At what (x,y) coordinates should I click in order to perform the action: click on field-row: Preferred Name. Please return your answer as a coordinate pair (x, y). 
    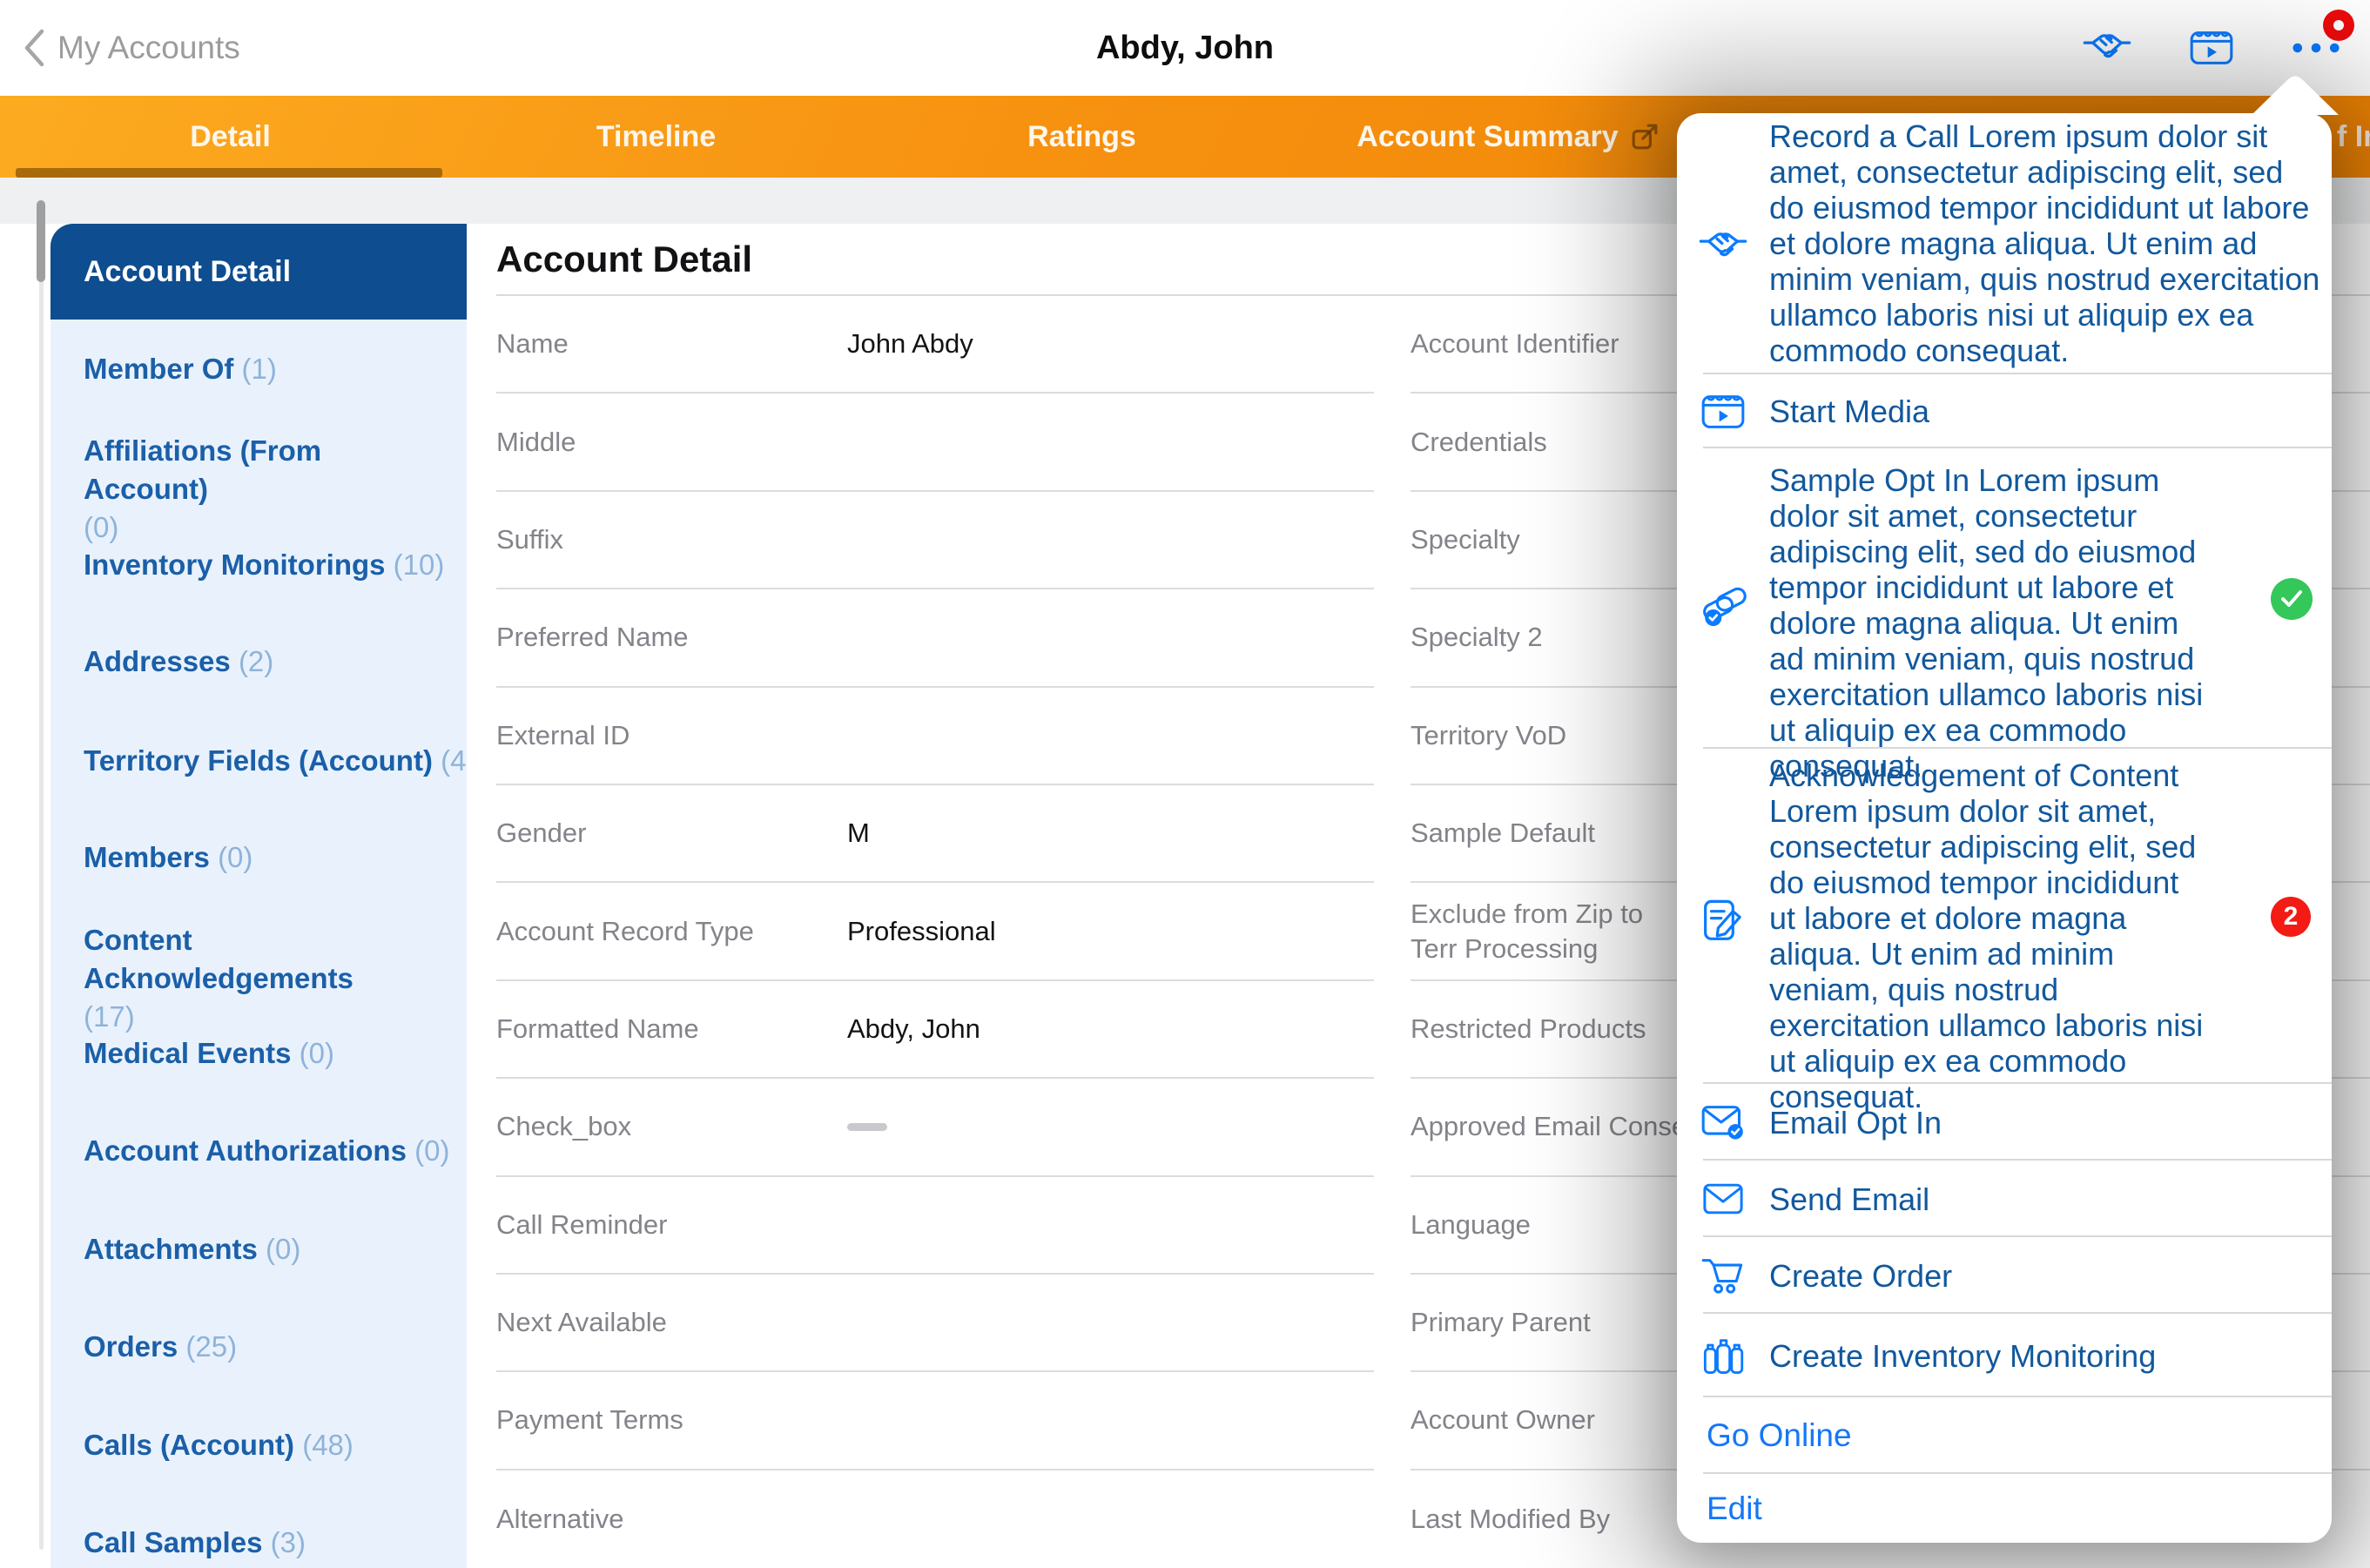
    Looking at the image, I should click on (935, 638).